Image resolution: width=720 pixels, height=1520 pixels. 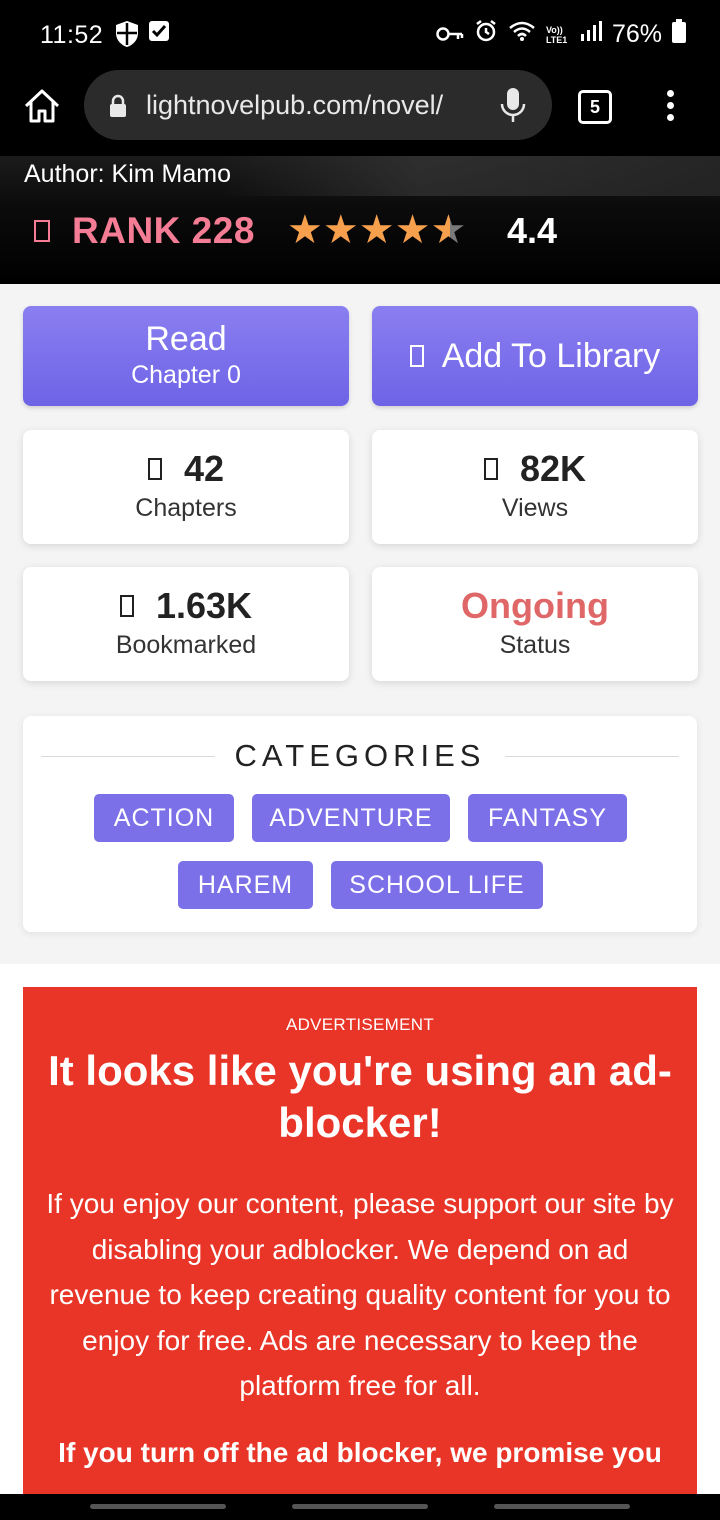 I want to click on bookmarked-stat: 1.63K Bookmarked, so click(x=186, y=624).